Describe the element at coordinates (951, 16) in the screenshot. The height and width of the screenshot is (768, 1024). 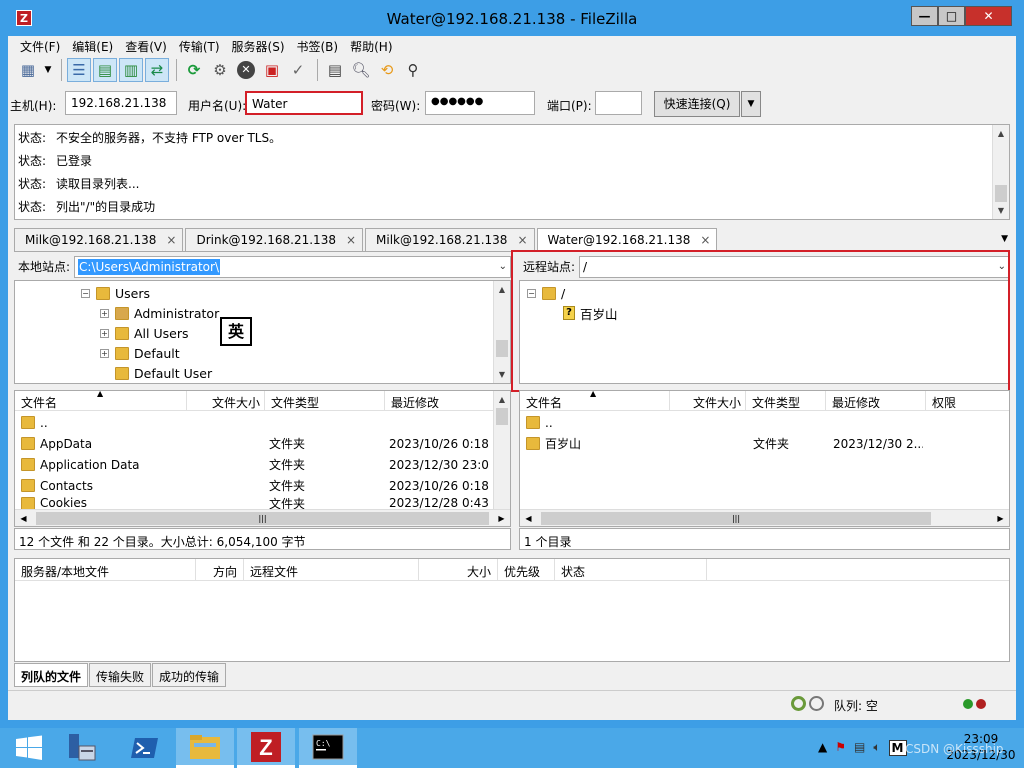
I see `maximize-button: □` at that location.